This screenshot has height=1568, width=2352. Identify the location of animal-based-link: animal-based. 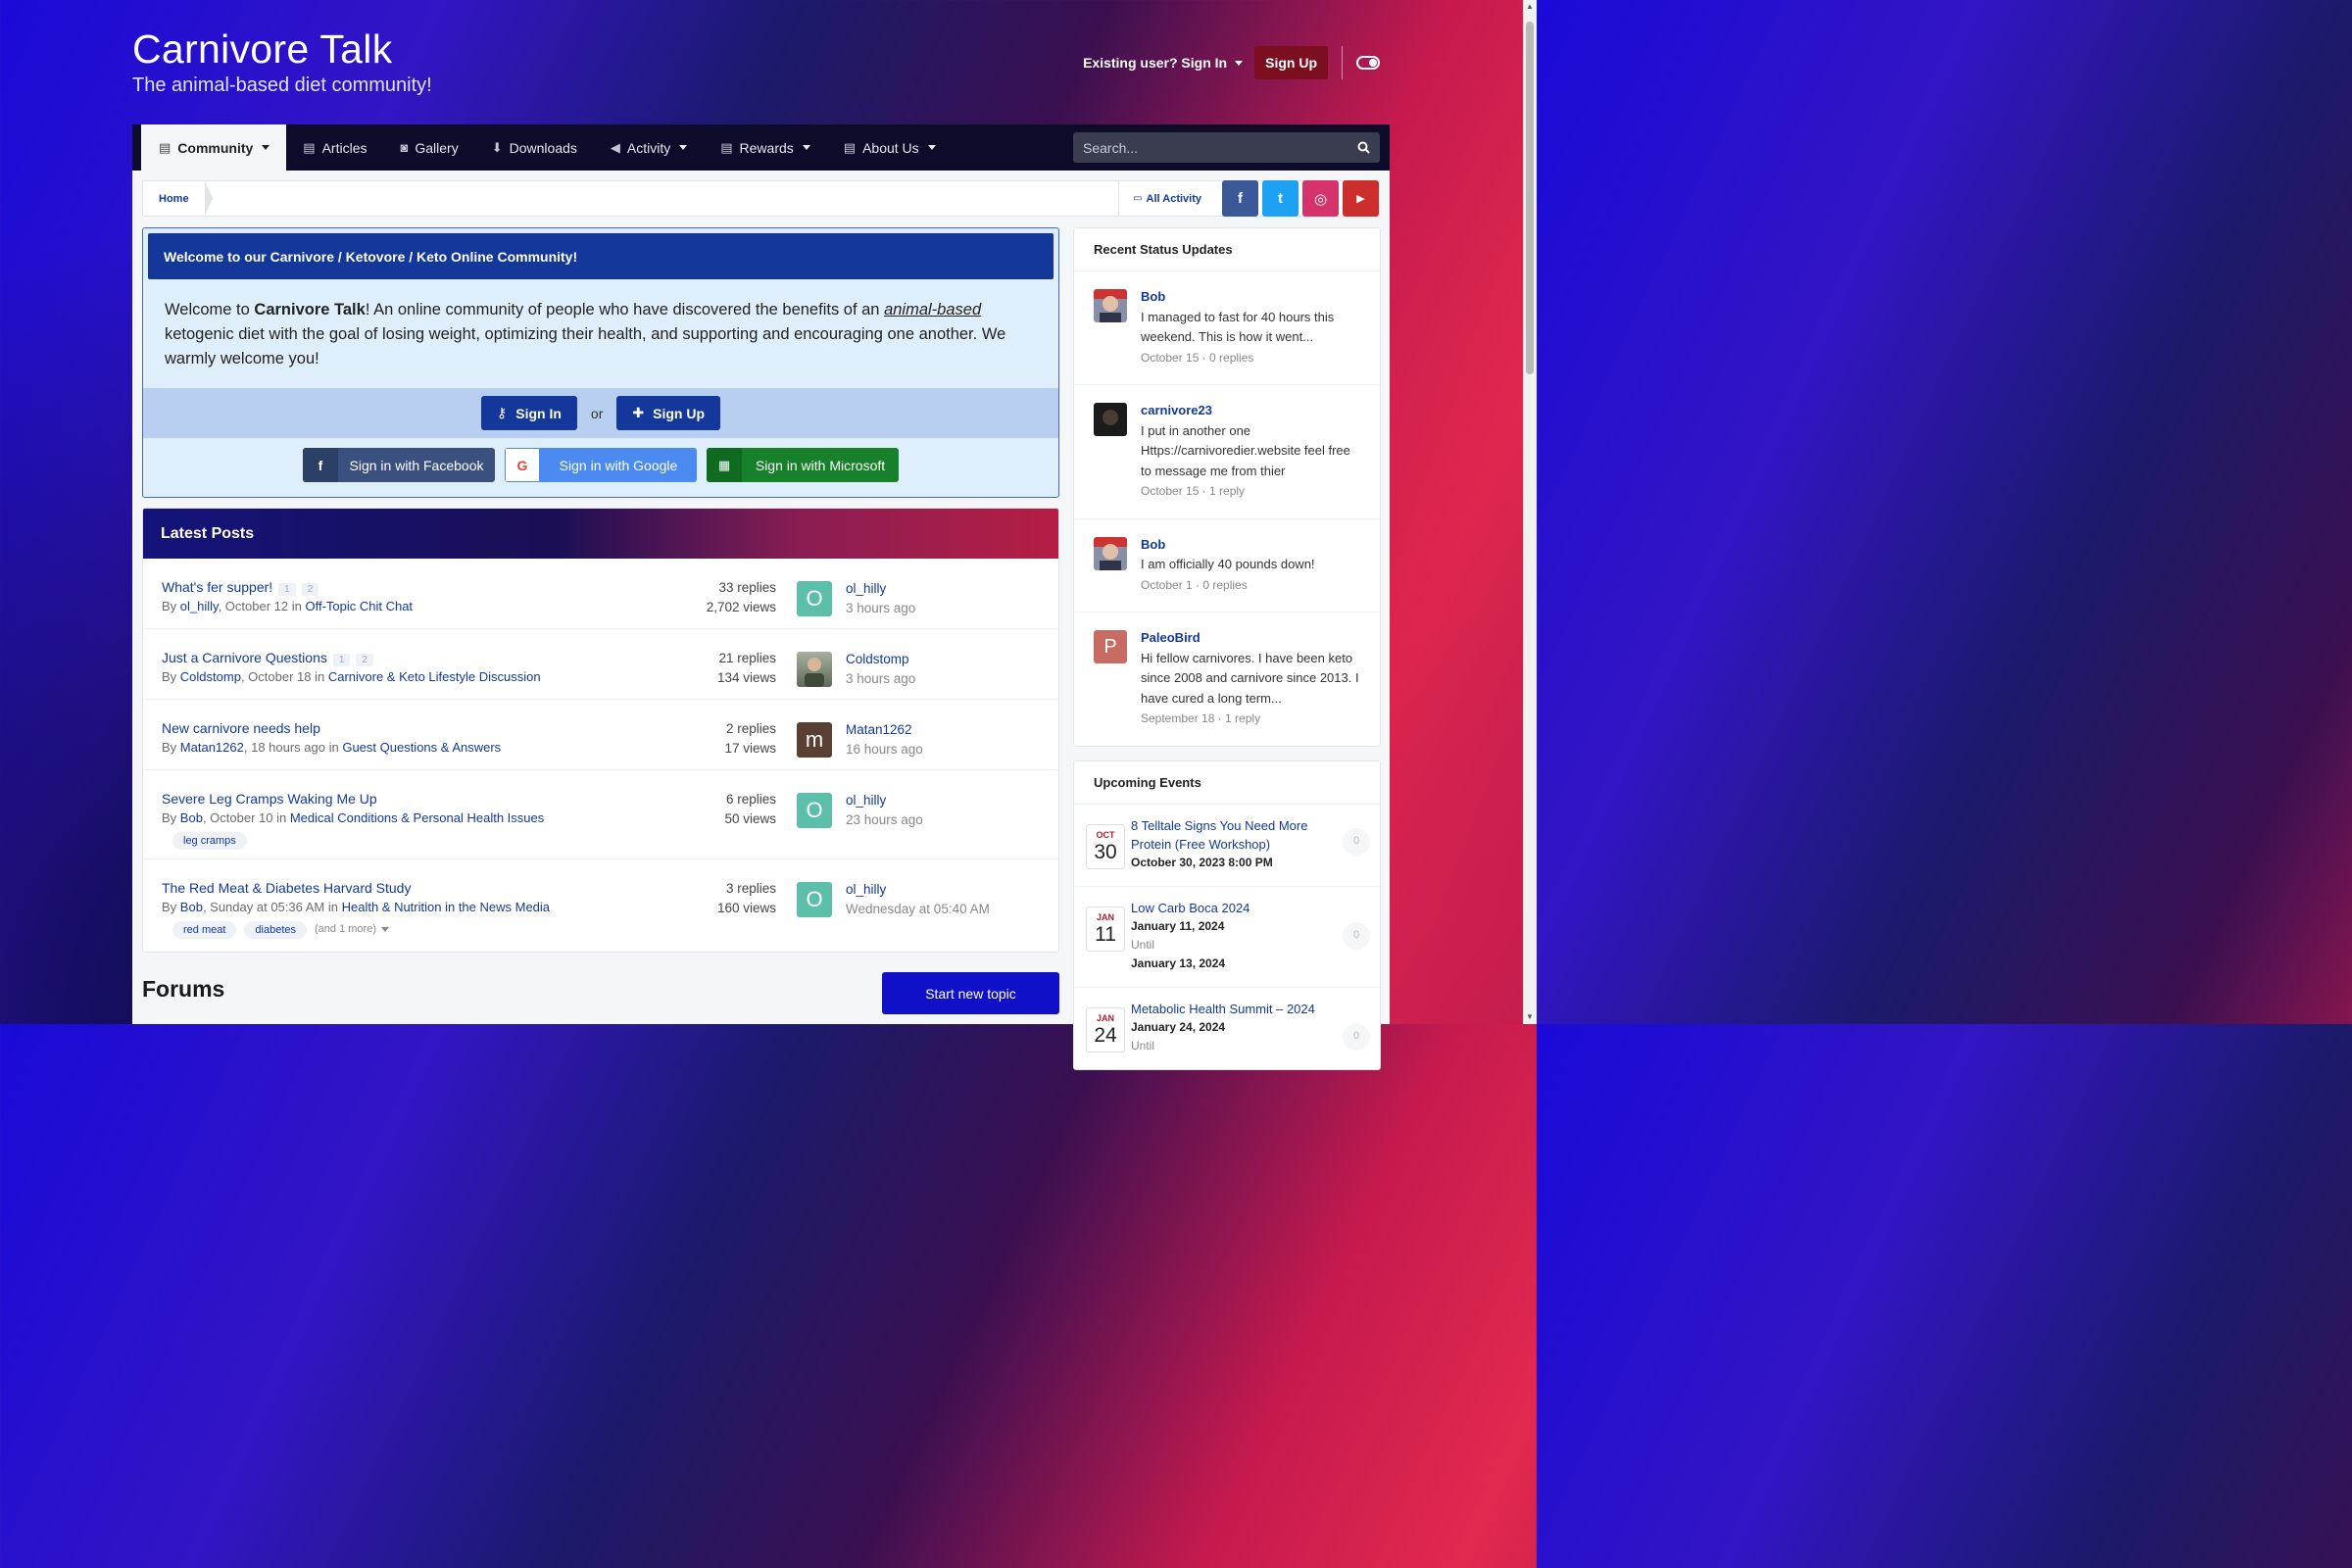
(932, 309).